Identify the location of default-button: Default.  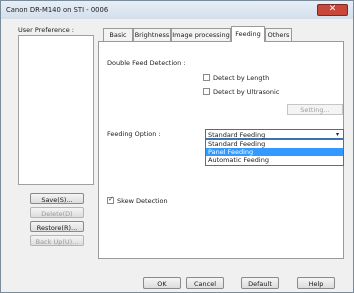
(260, 283).